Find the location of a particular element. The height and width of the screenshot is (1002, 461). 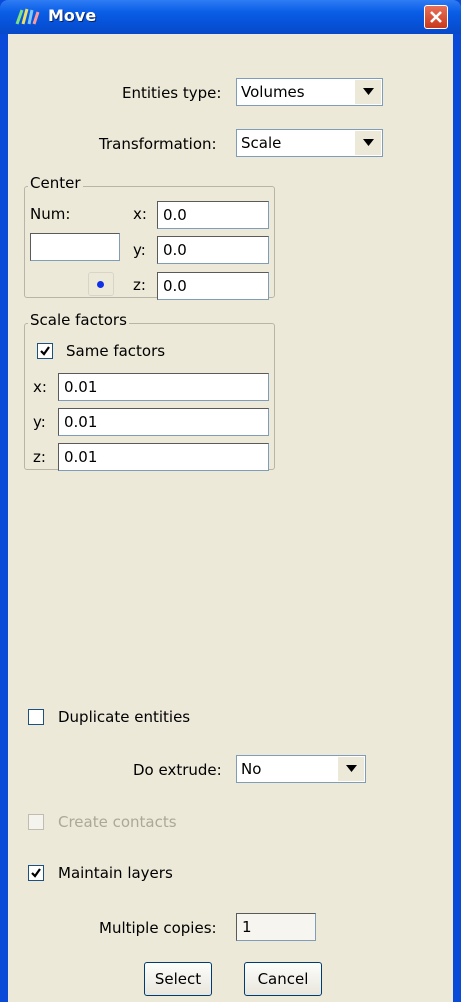

transformation-label: Transformation: is located at coordinates (158, 144).